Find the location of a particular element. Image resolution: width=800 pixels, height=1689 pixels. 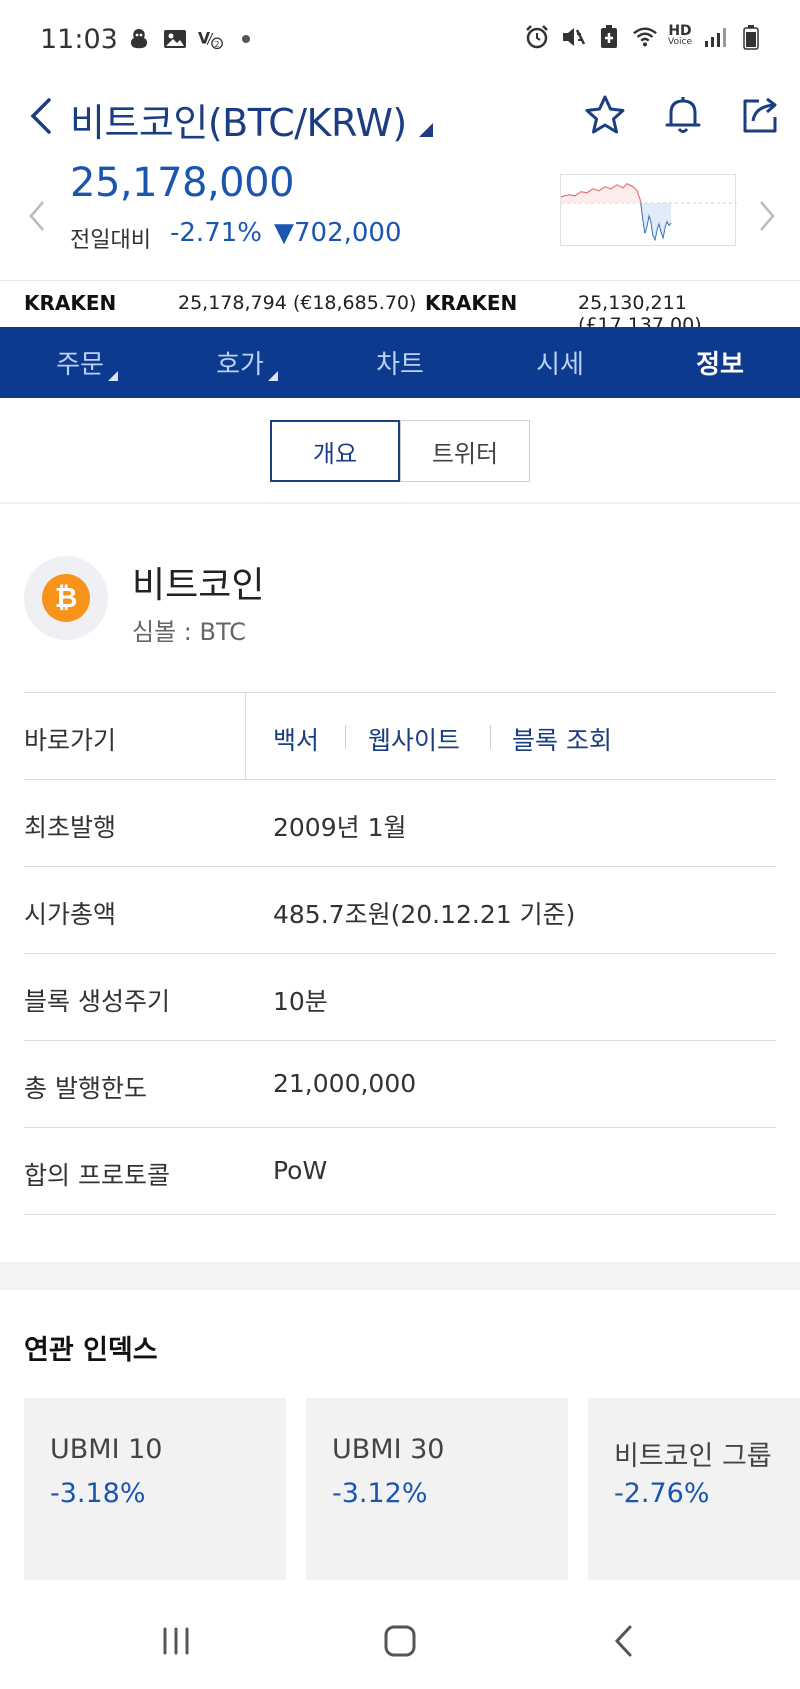

next-coin-button is located at coordinates (767, 216).